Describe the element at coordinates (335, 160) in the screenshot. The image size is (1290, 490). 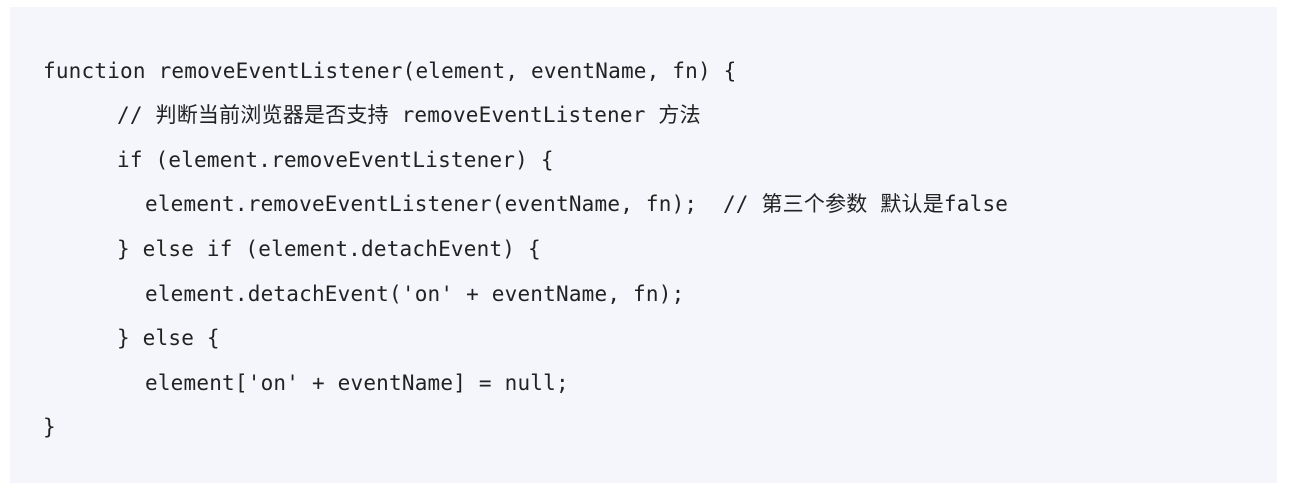
I see `code-line-if-condition: if (element.removeEventListener) {` at that location.